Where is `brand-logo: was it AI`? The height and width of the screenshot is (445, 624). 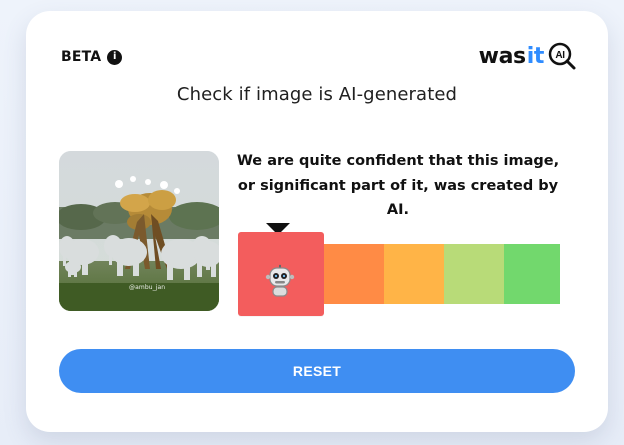
brand-logo: was it AI is located at coordinates (528, 56).